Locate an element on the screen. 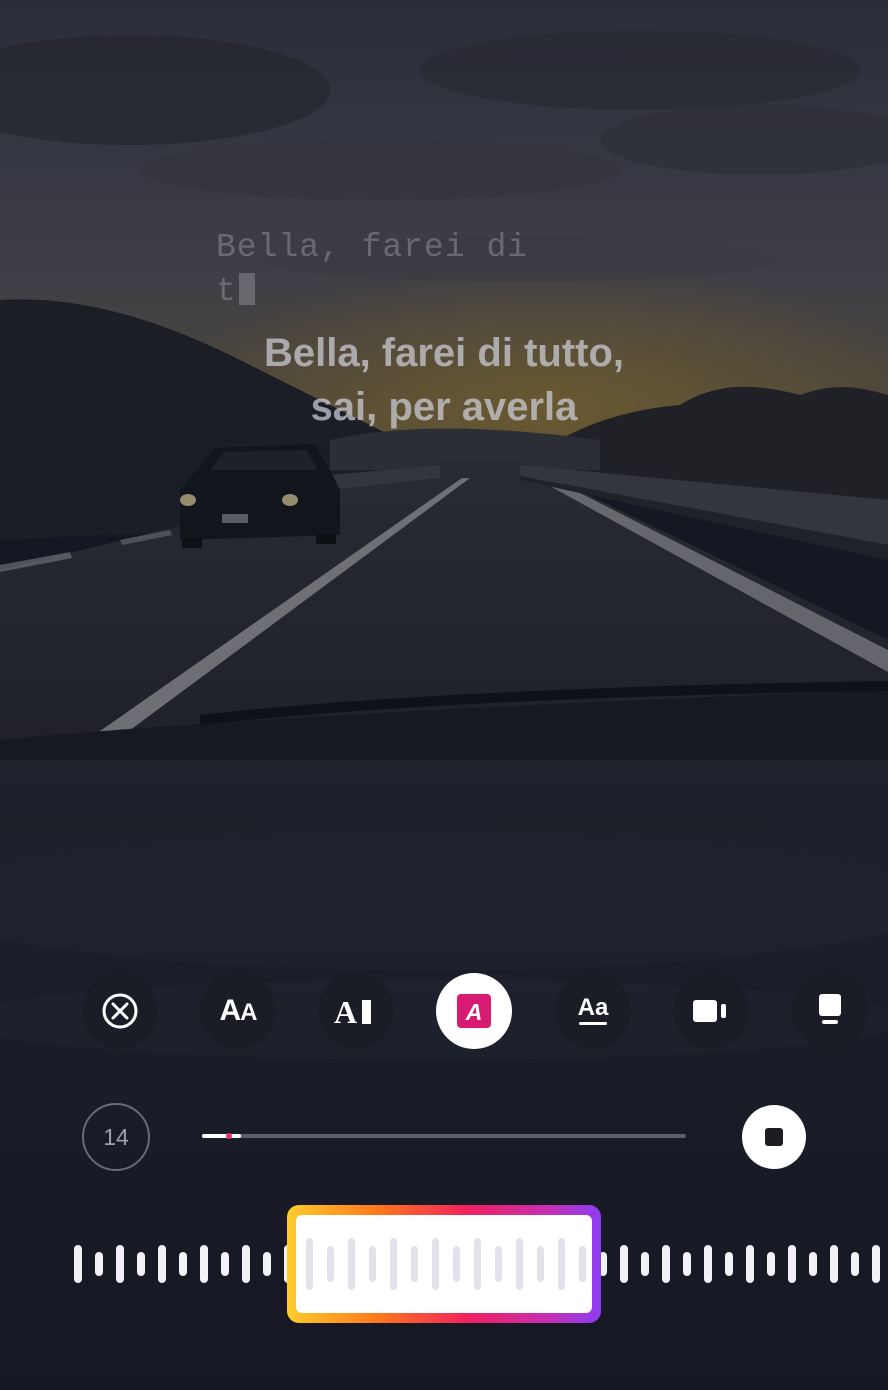  lyric-line-2: sai, per averla is located at coordinates (444, 407).